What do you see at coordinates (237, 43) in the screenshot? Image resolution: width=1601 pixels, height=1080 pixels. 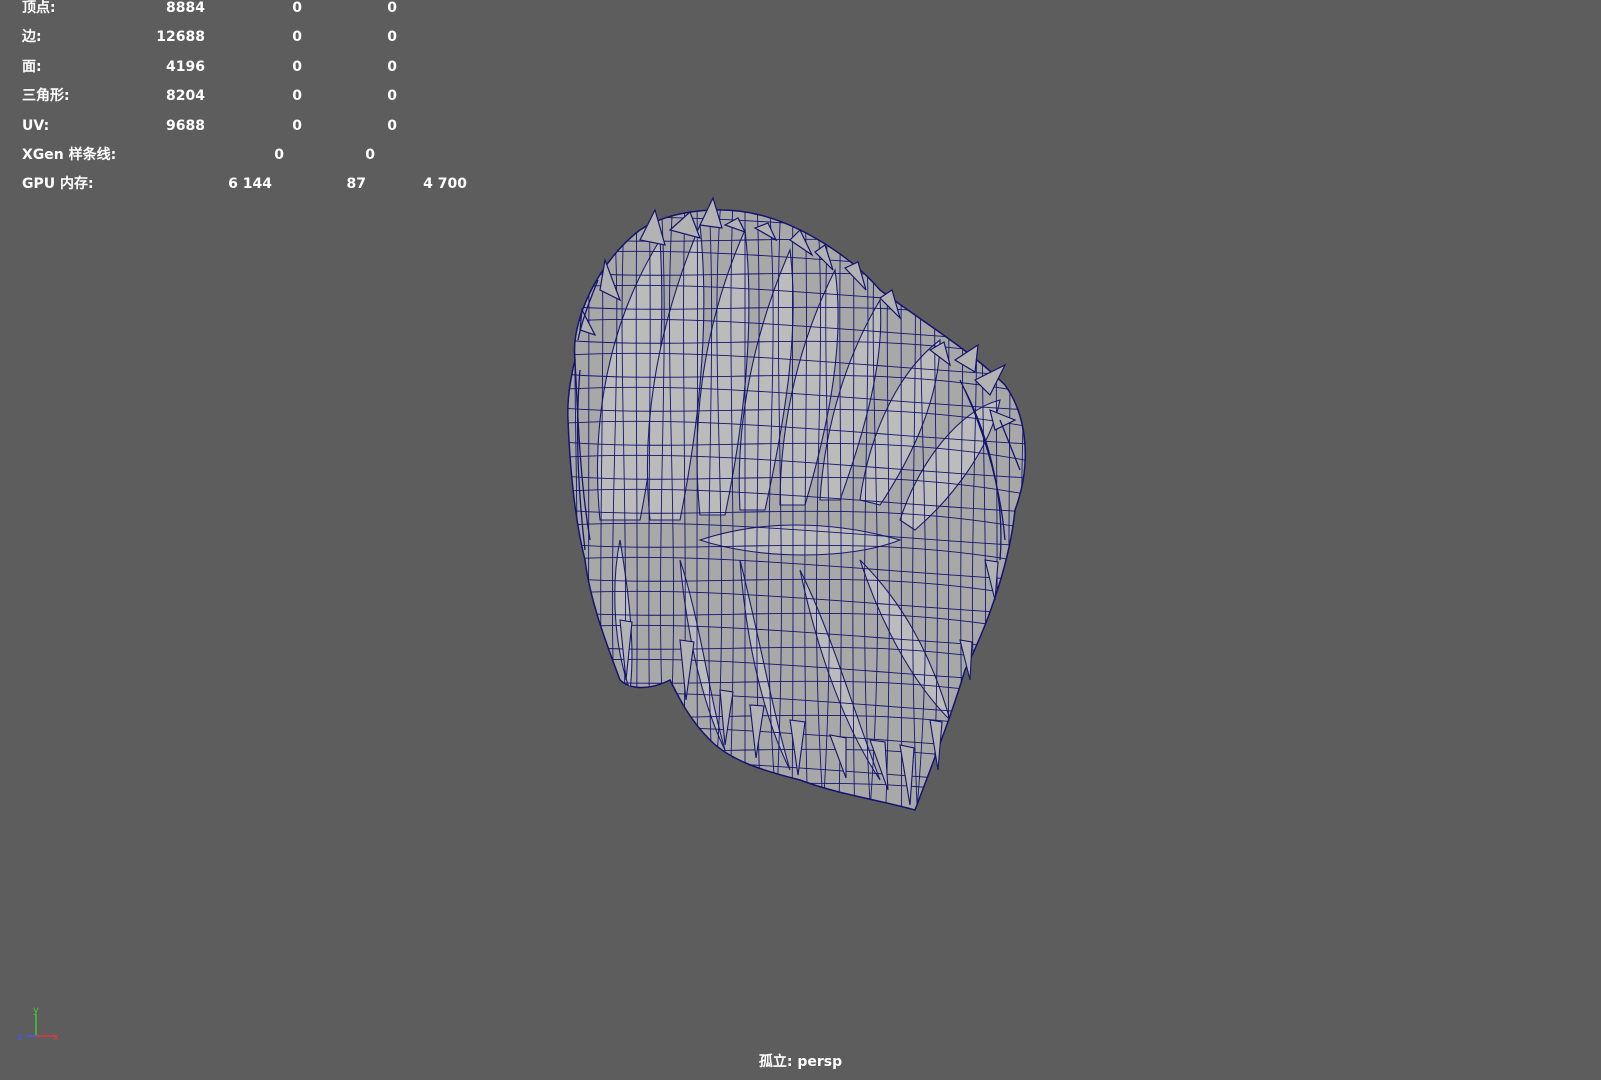 I see `hud-row-edges: 边: 12688 0 0` at bounding box center [237, 43].